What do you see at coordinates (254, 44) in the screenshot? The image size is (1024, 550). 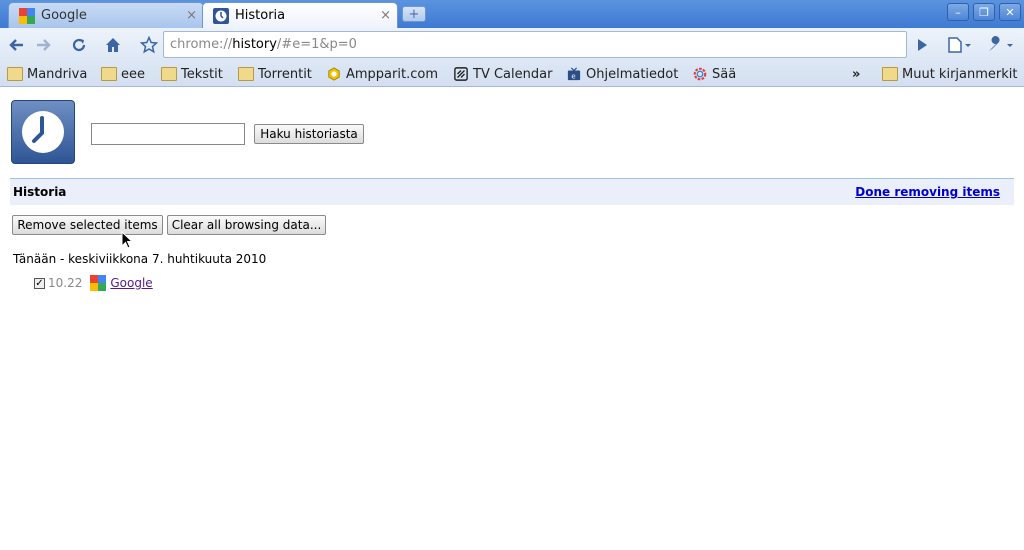 I see `url-host: history` at bounding box center [254, 44].